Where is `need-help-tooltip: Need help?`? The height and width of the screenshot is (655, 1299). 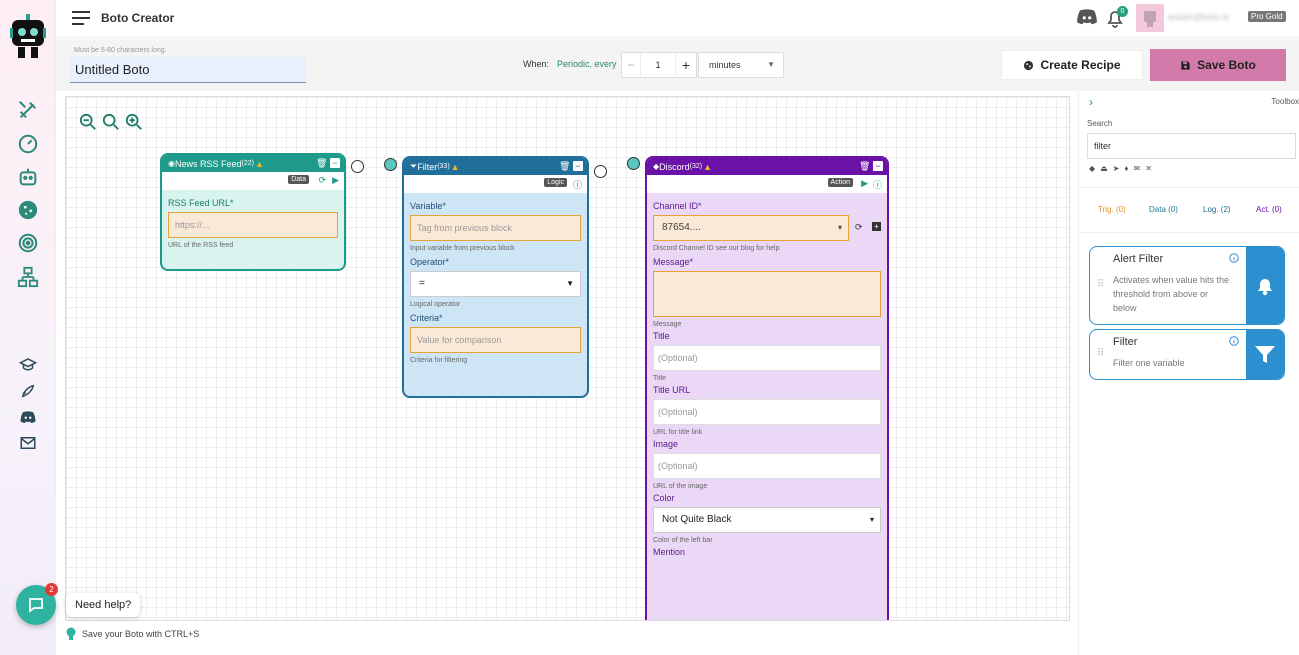
need-help-tooltip: Need help? is located at coordinates (103, 605).